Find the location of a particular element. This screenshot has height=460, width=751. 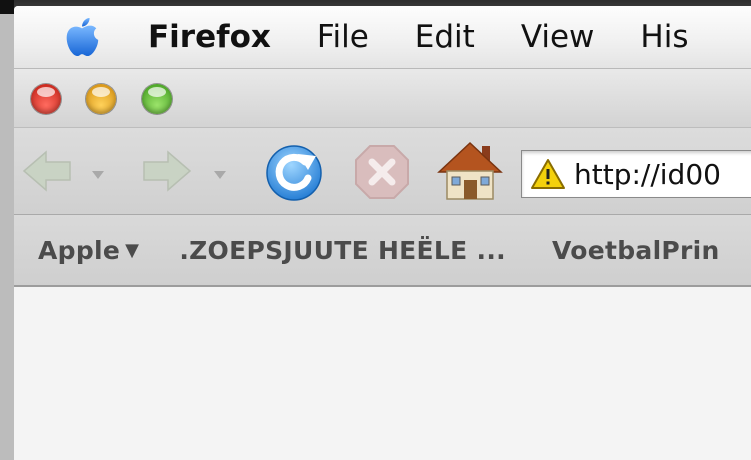

forward-arrow-icon is located at coordinates (167, 171).